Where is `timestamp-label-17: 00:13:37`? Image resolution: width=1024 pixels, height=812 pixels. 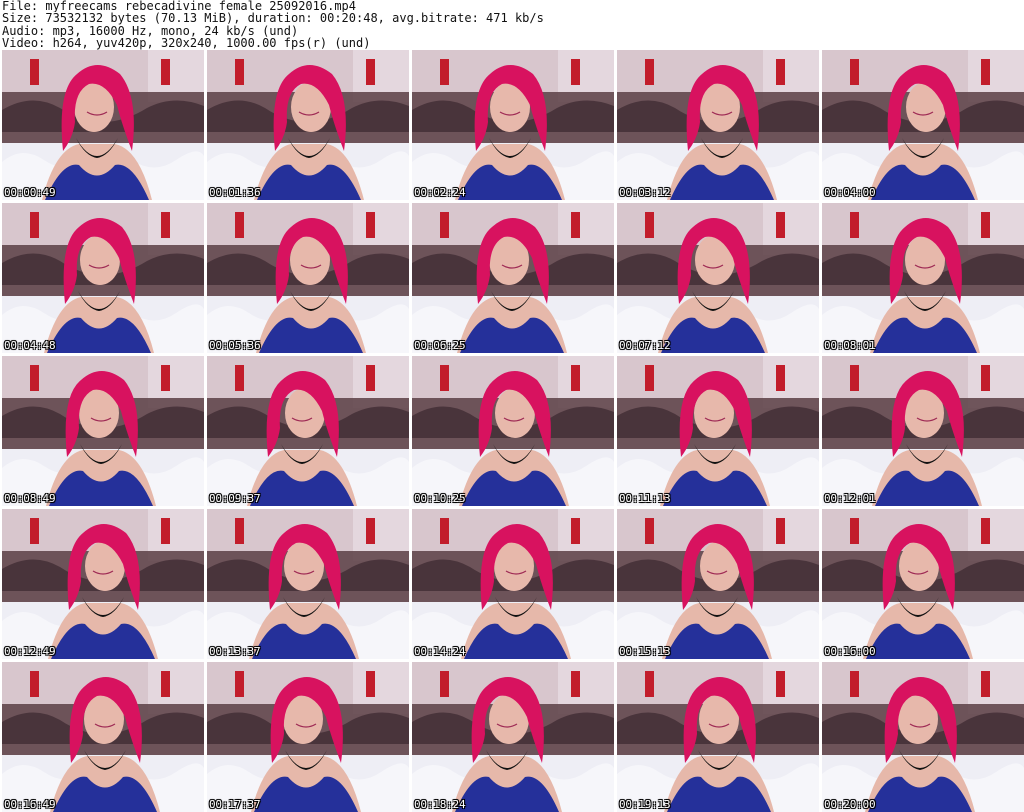
timestamp-label-17: 00:13:37 is located at coordinates (235, 651).